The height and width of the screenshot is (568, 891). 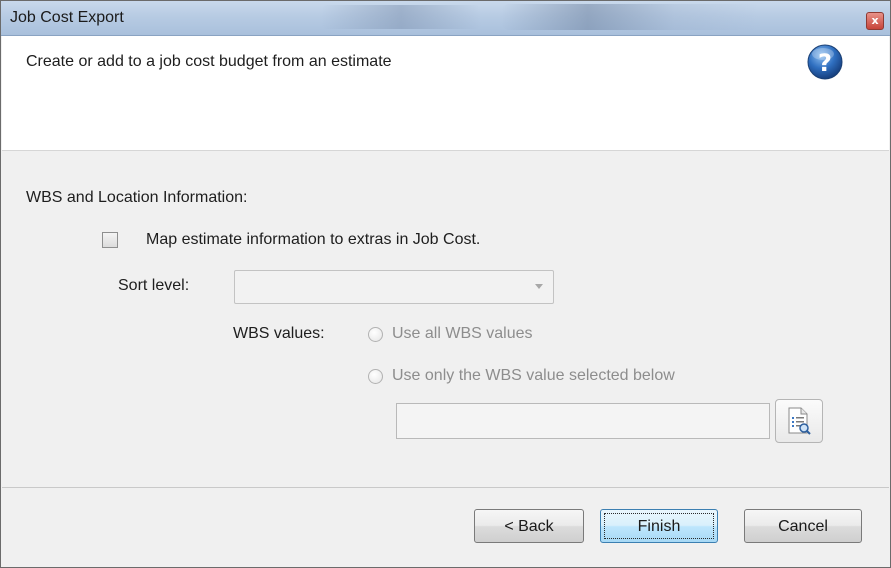 I want to click on title-bar: Job Cost Export x, so click(x=445, y=18).